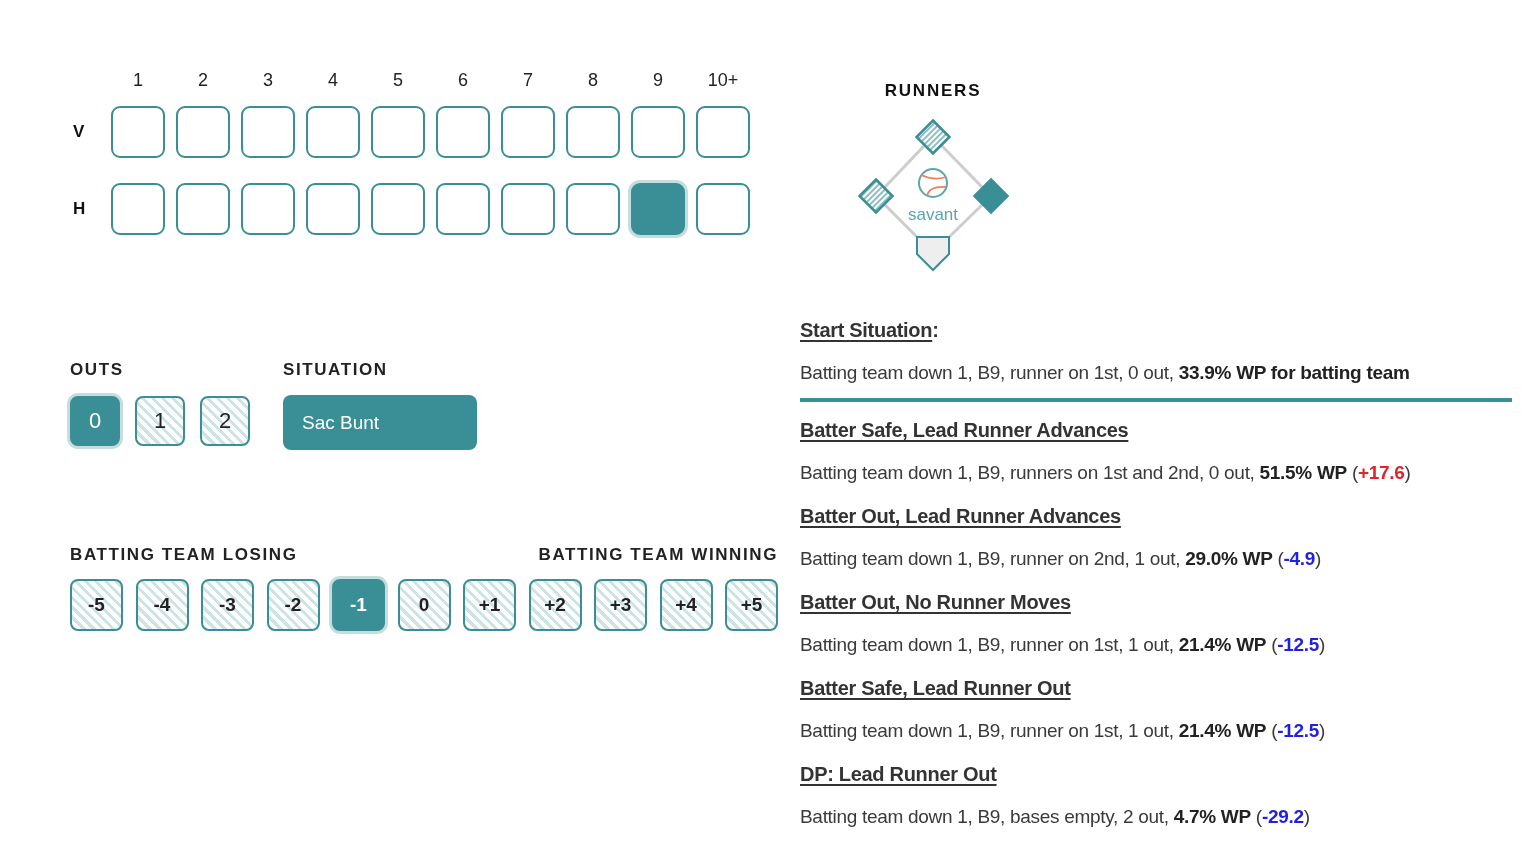  I want to click on score-diff-option: +2, so click(555, 605).